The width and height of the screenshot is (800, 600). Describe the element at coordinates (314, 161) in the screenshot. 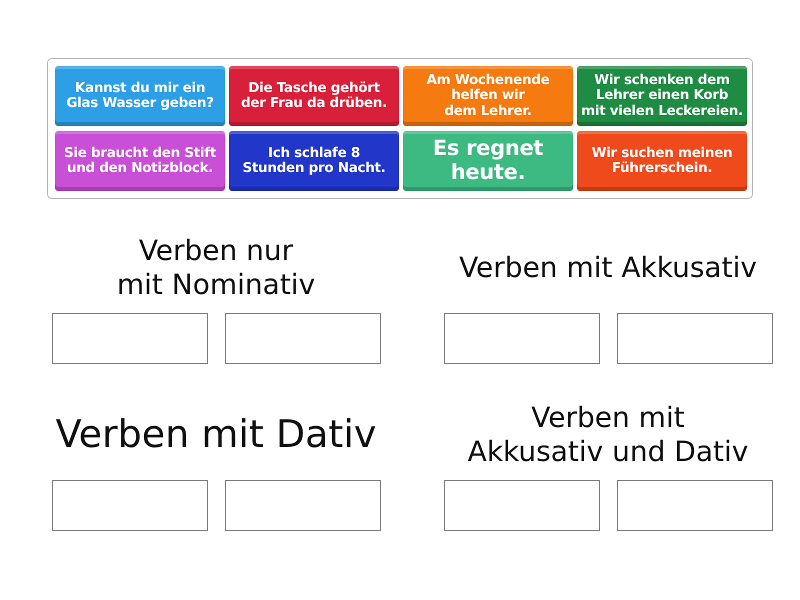

I see `word-card: Ich schlafe 8 Stunden pro Nacht.` at that location.